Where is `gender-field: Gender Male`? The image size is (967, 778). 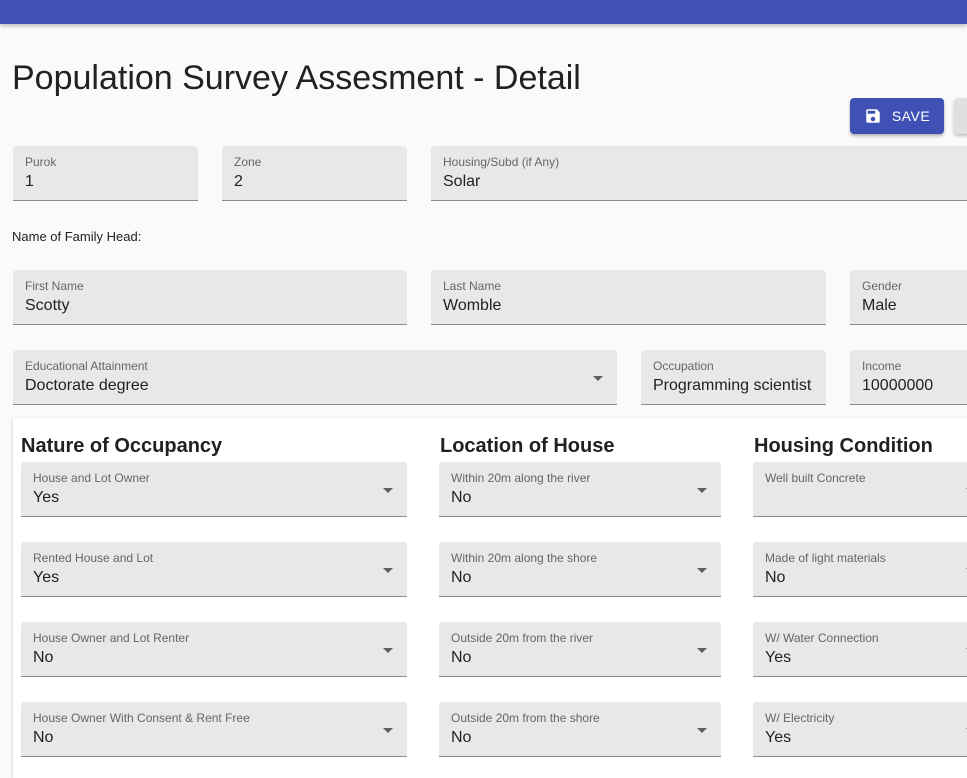
gender-field: Gender Male is located at coordinates (908, 297).